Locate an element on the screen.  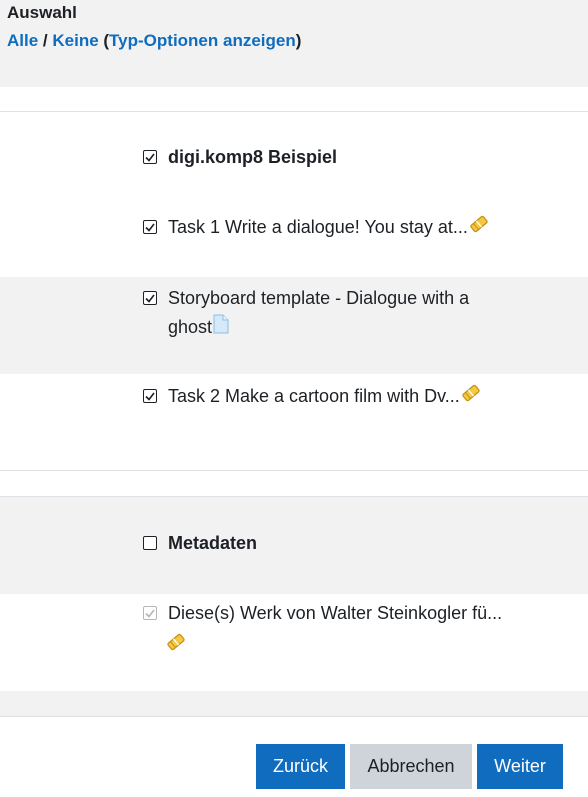
close-paren: ) is located at coordinates (298, 40).